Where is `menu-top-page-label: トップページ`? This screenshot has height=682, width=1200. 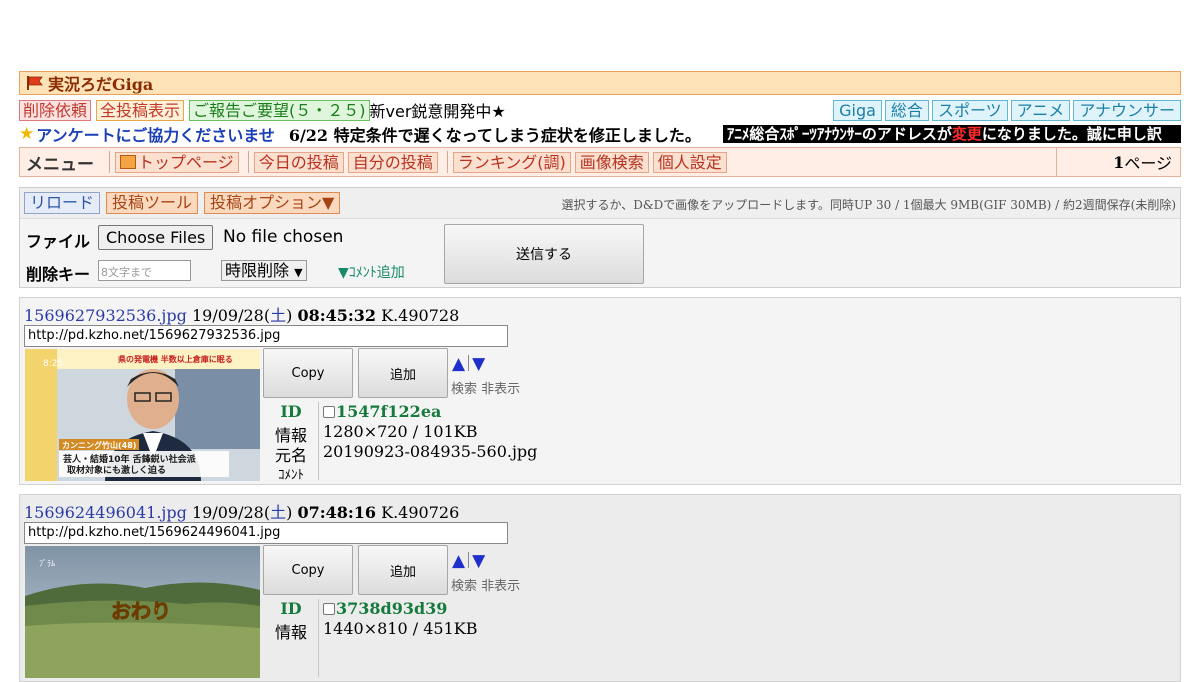 menu-top-page-label: トップページ is located at coordinates (186, 162).